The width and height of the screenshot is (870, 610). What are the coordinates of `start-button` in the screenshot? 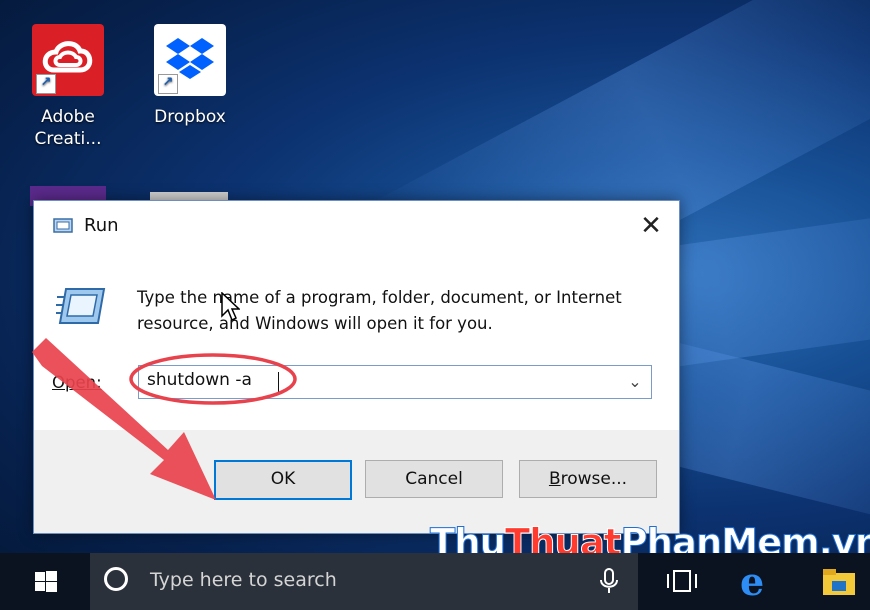 It's located at (45, 581).